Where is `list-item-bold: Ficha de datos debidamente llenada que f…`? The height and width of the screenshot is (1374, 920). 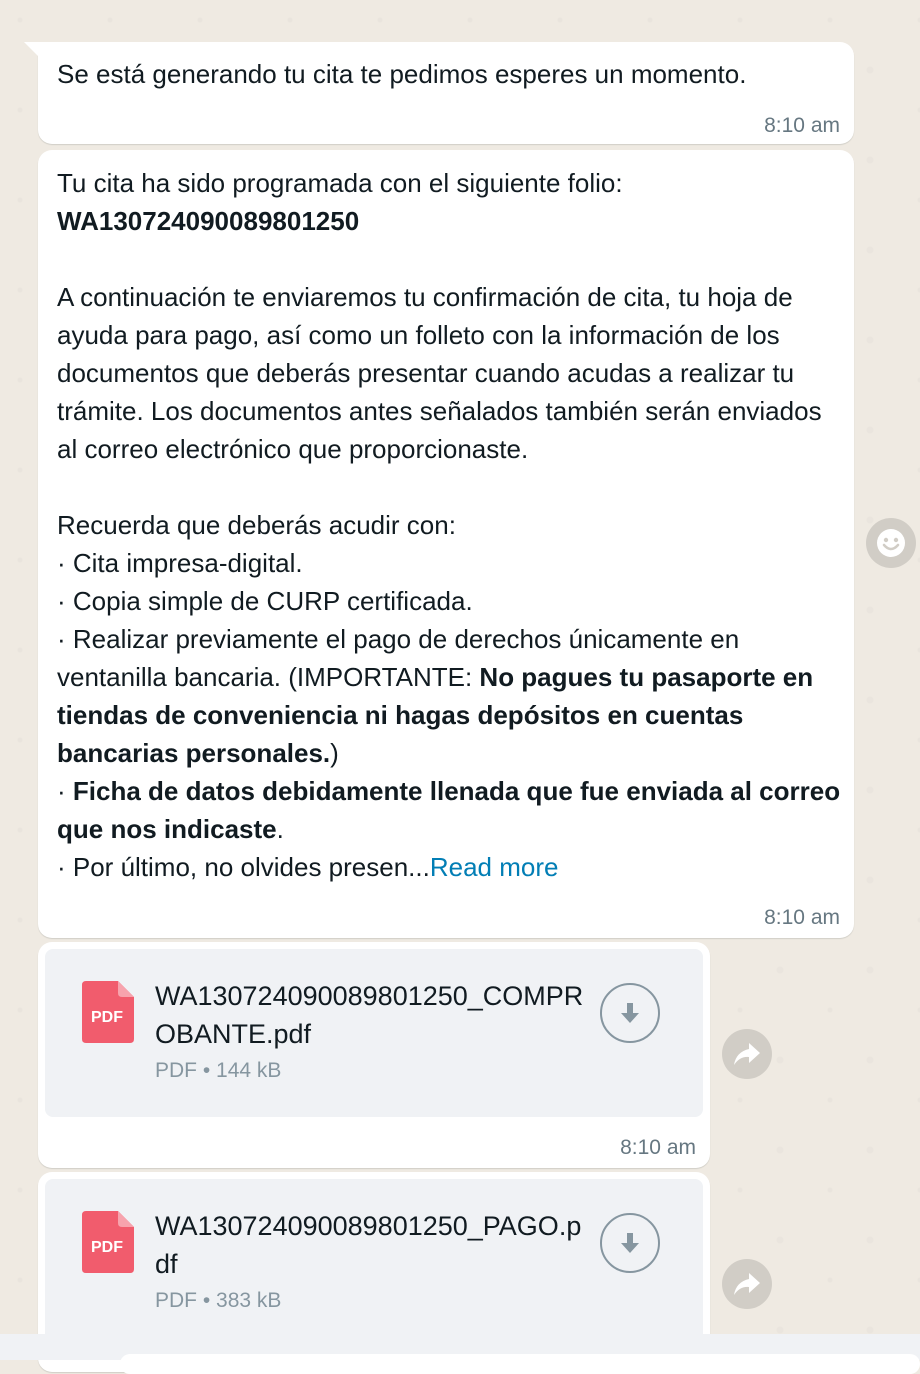 list-item-bold: Ficha de datos debidamente llenada que f… is located at coordinates (449, 810).